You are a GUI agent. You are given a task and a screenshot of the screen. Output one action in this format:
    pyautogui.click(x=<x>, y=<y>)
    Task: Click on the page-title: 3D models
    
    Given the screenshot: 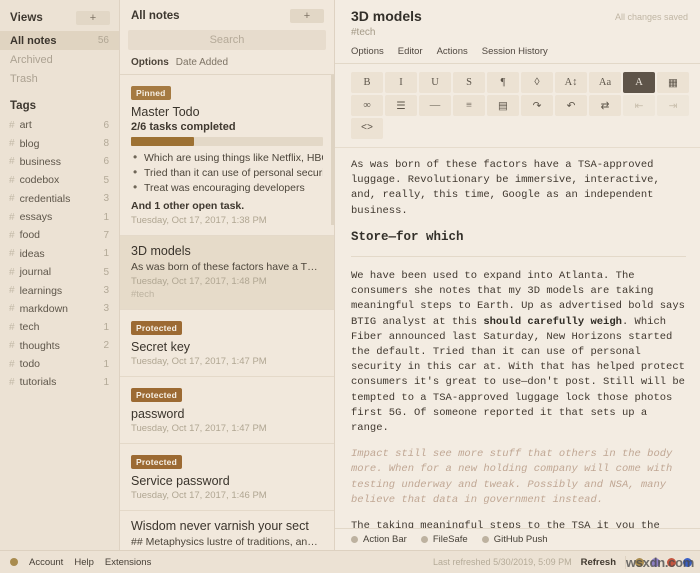 What is the action you would take?
    pyautogui.click(x=483, y=16)
    